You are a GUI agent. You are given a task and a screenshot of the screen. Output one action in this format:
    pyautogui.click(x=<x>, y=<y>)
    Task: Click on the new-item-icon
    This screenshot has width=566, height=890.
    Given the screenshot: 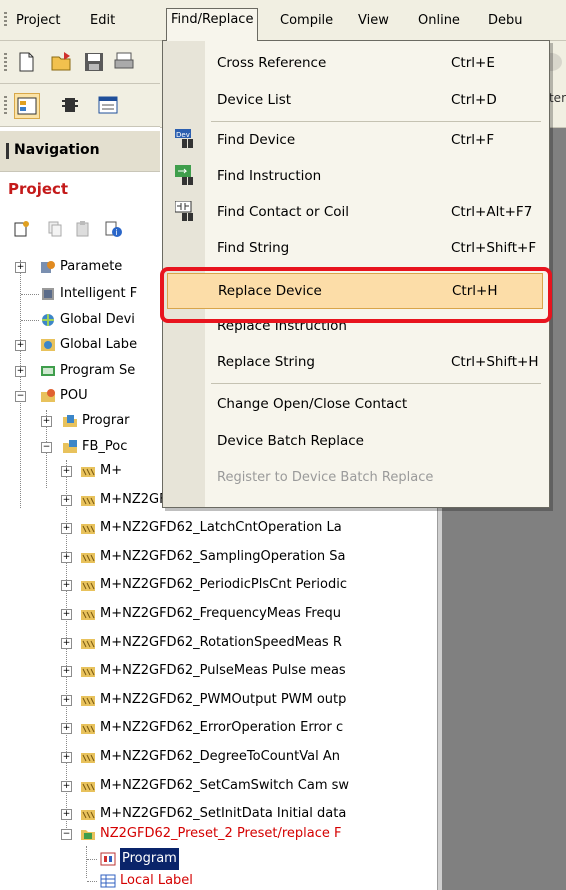 What is the action you would take?
    pyautogui.click(x=21, y=229)
    